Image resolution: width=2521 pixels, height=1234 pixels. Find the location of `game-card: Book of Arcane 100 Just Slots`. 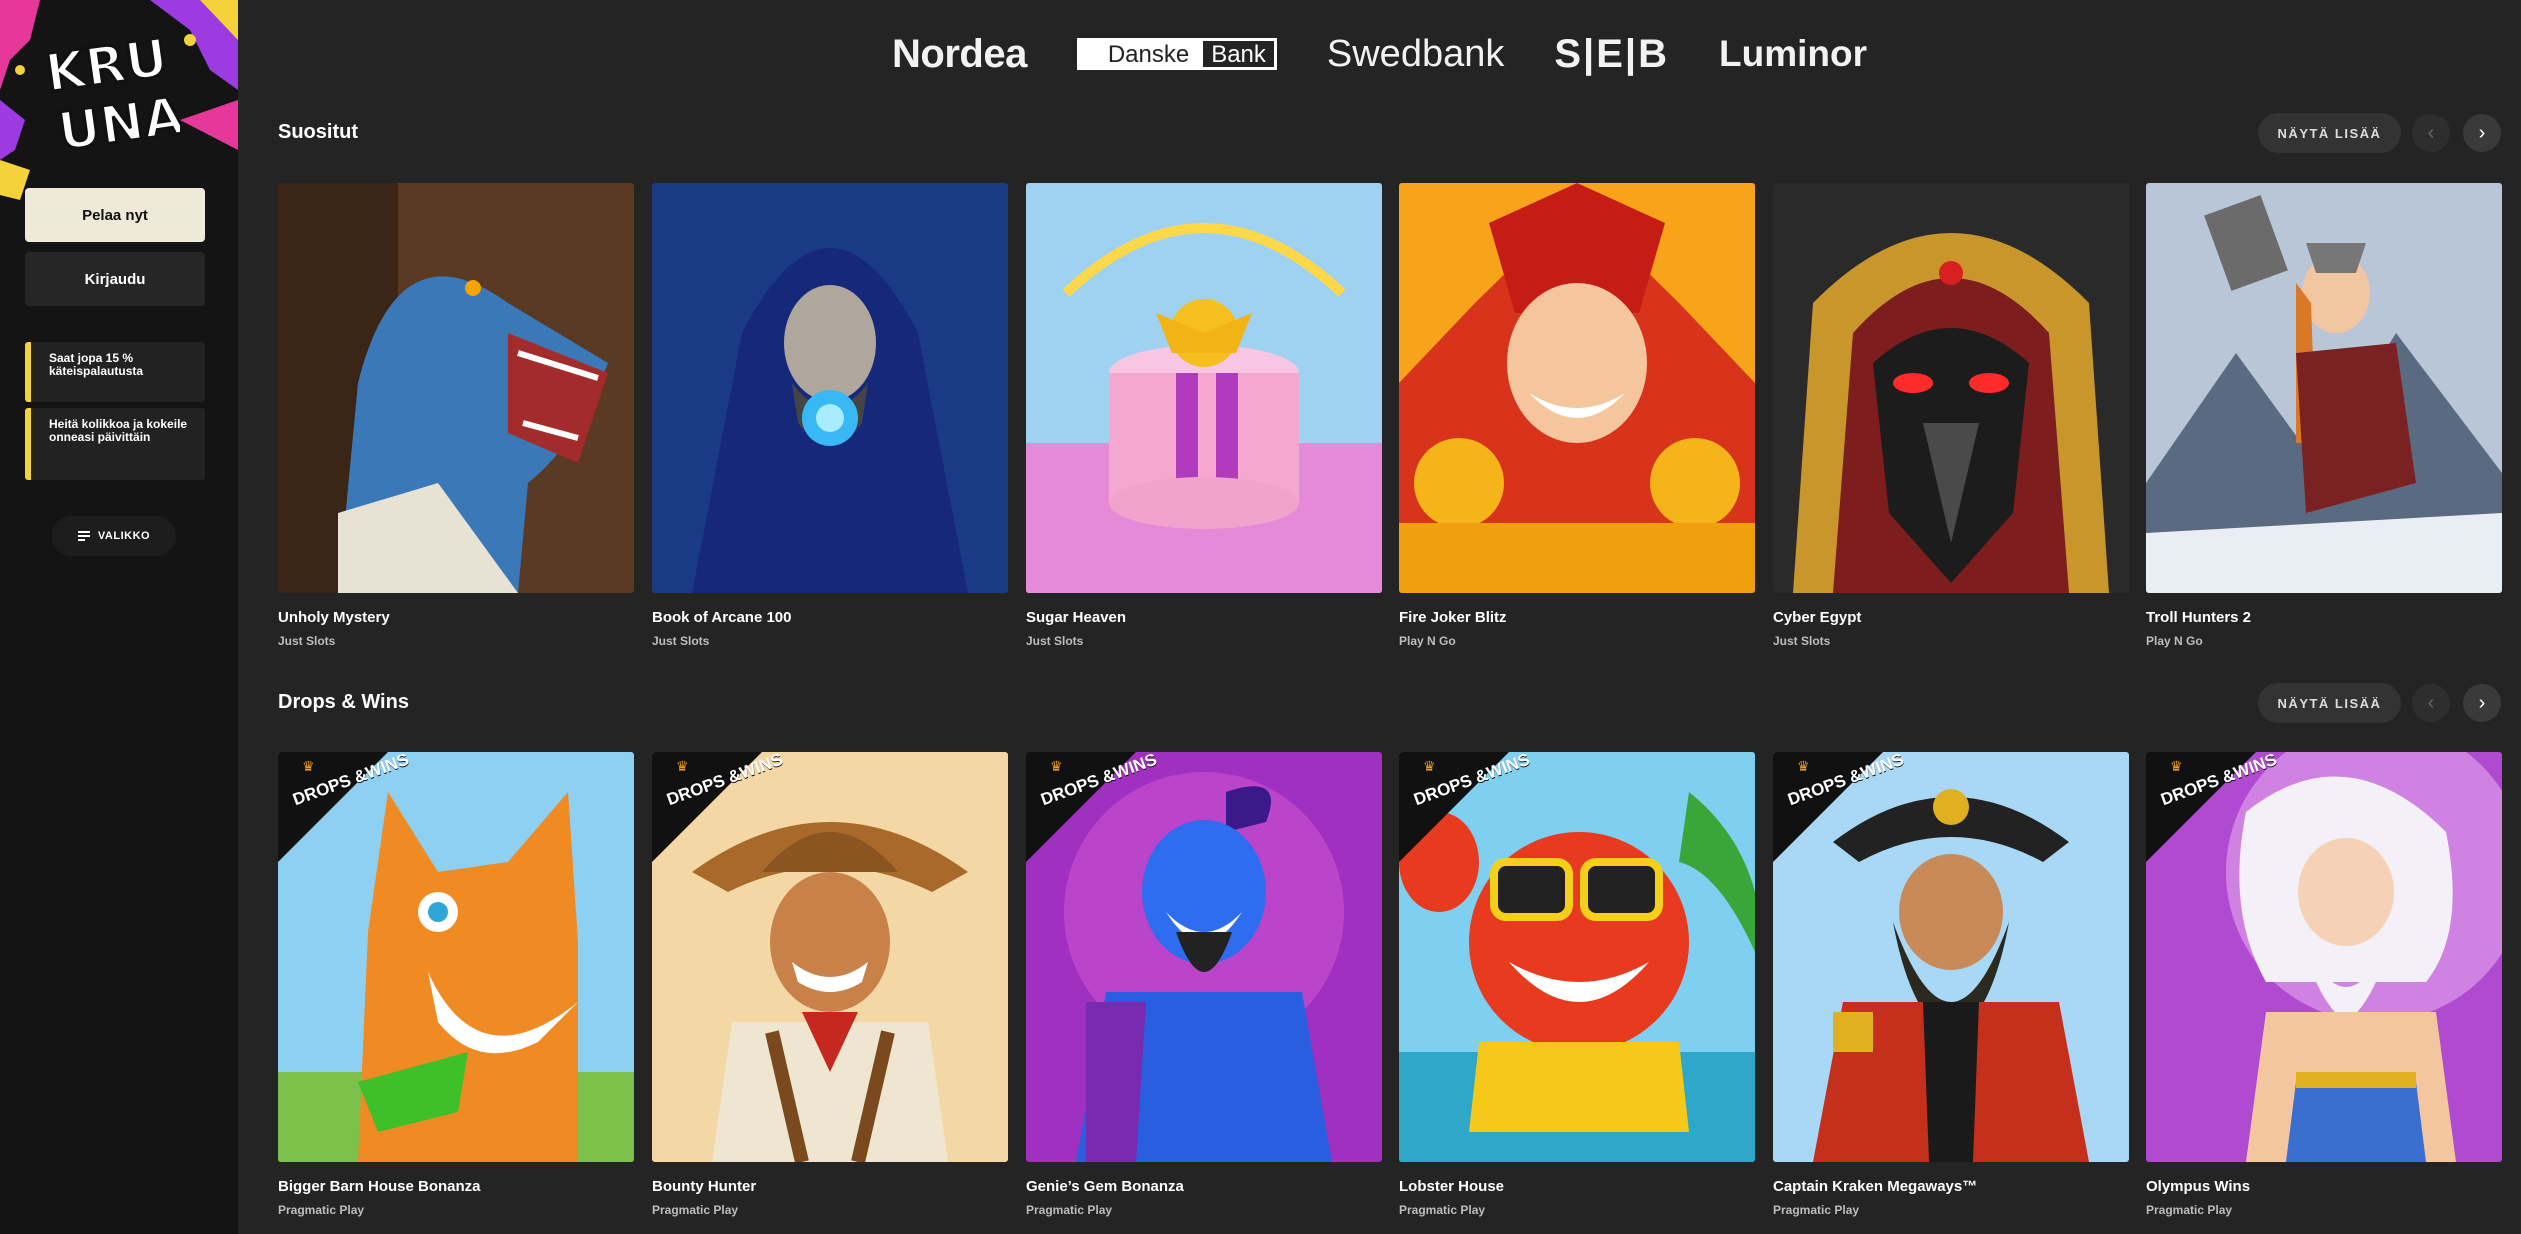

game-card: Book of Arcane 100 Just Slots is located at coordinates (830, 415).